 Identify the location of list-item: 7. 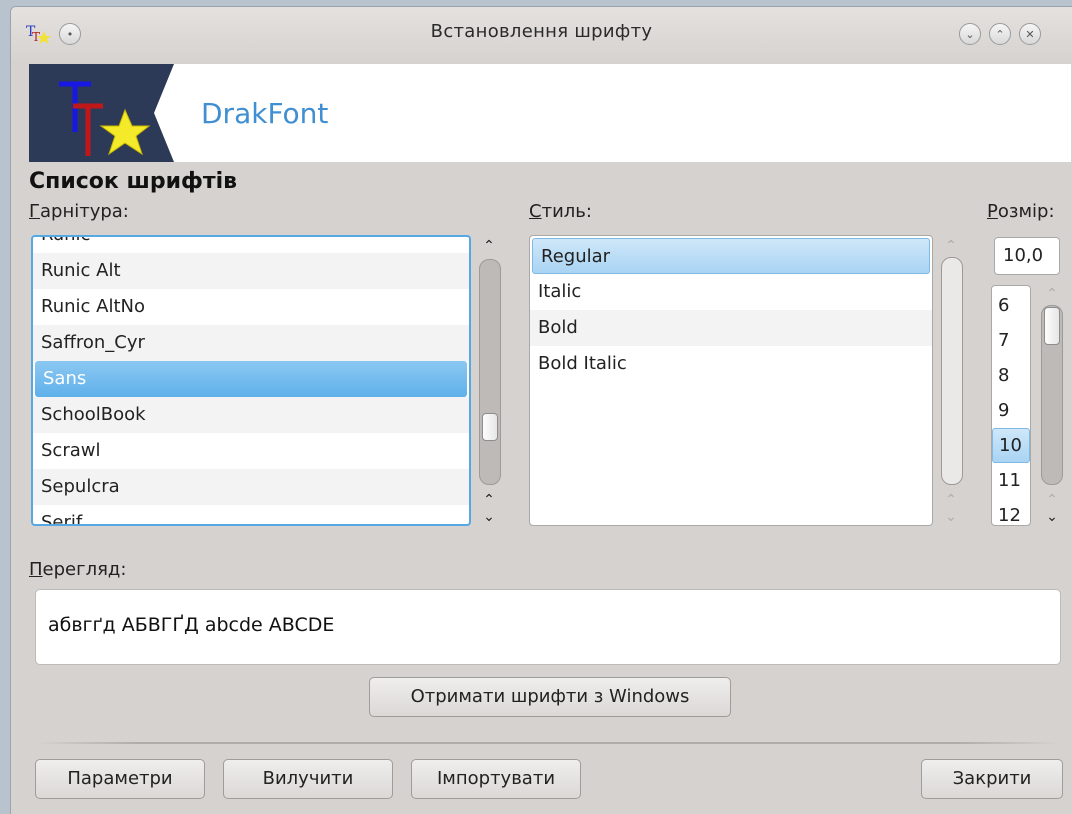
(1011, 340).